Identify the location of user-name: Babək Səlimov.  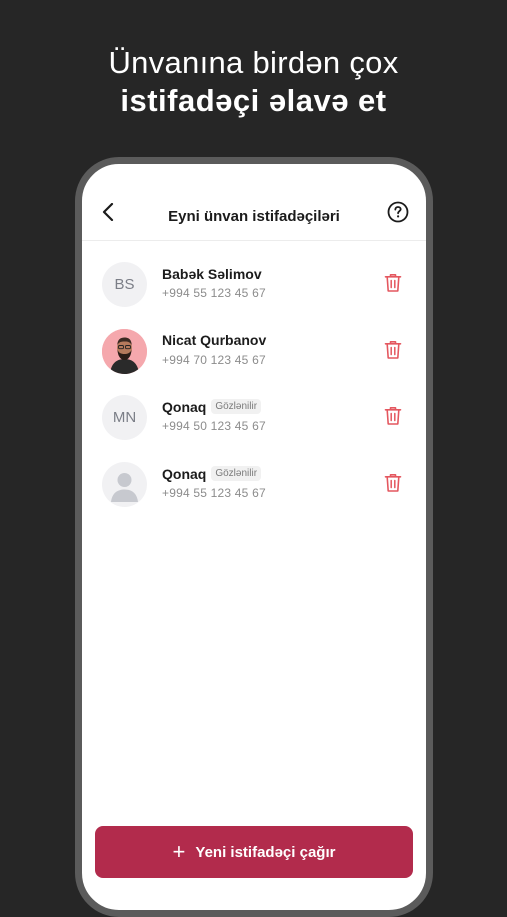
(212, 273).